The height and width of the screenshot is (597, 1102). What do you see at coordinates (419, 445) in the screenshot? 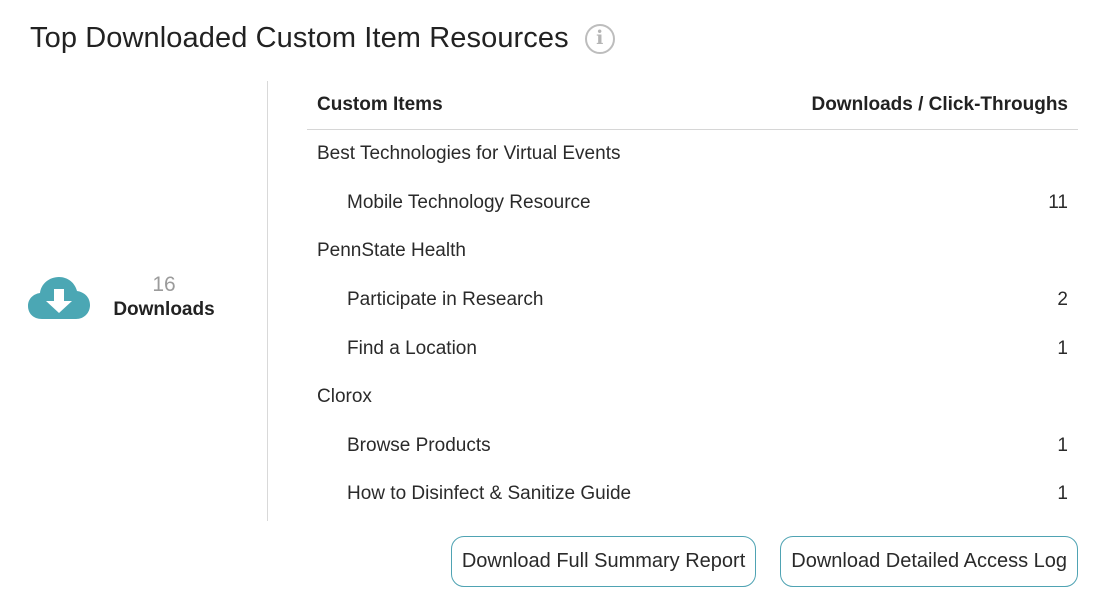
I see `item-name: Browse Products` at bounding box center [419, 445].